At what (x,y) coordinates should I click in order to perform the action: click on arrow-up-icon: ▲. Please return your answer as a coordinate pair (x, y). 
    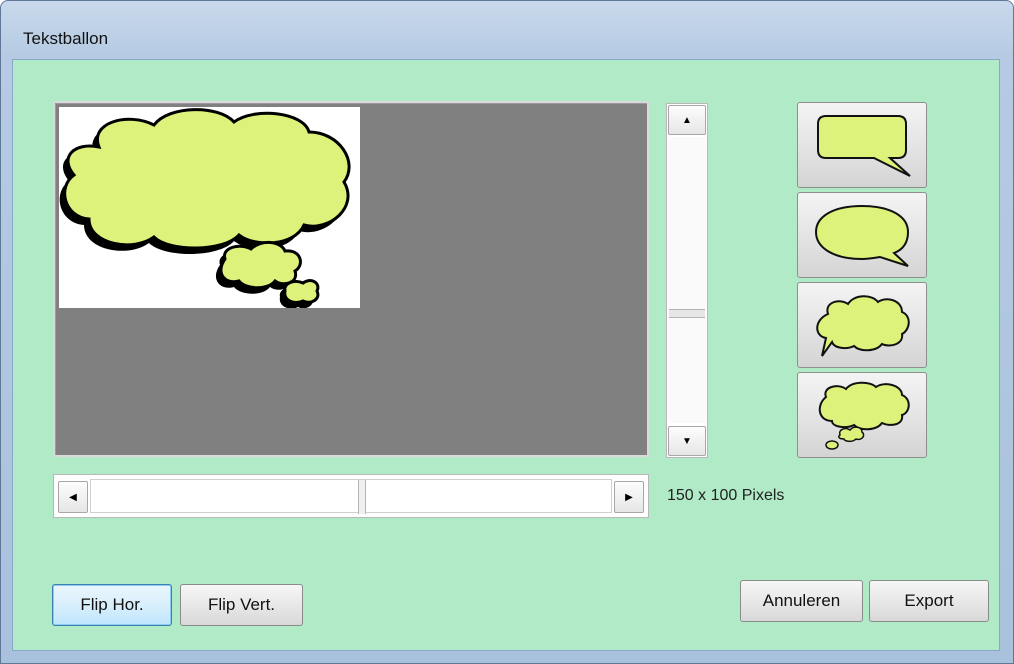
    Looking at the image, I should click on (687, 120).